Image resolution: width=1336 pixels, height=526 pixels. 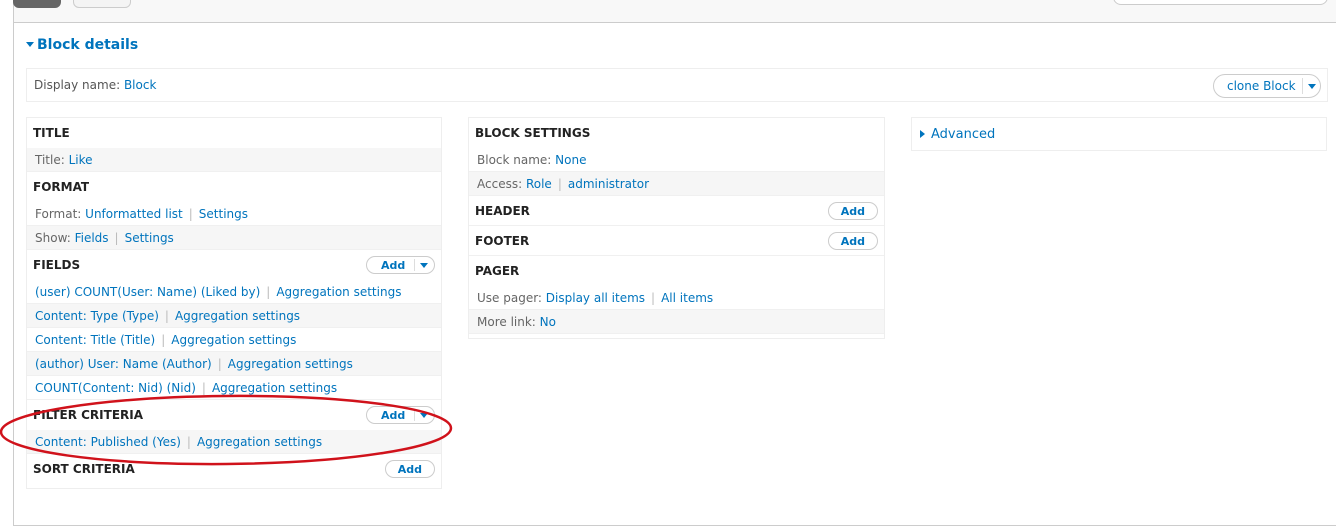 I want to click on show-row: Show: Fields | Settings, so click(x=234, y=238).